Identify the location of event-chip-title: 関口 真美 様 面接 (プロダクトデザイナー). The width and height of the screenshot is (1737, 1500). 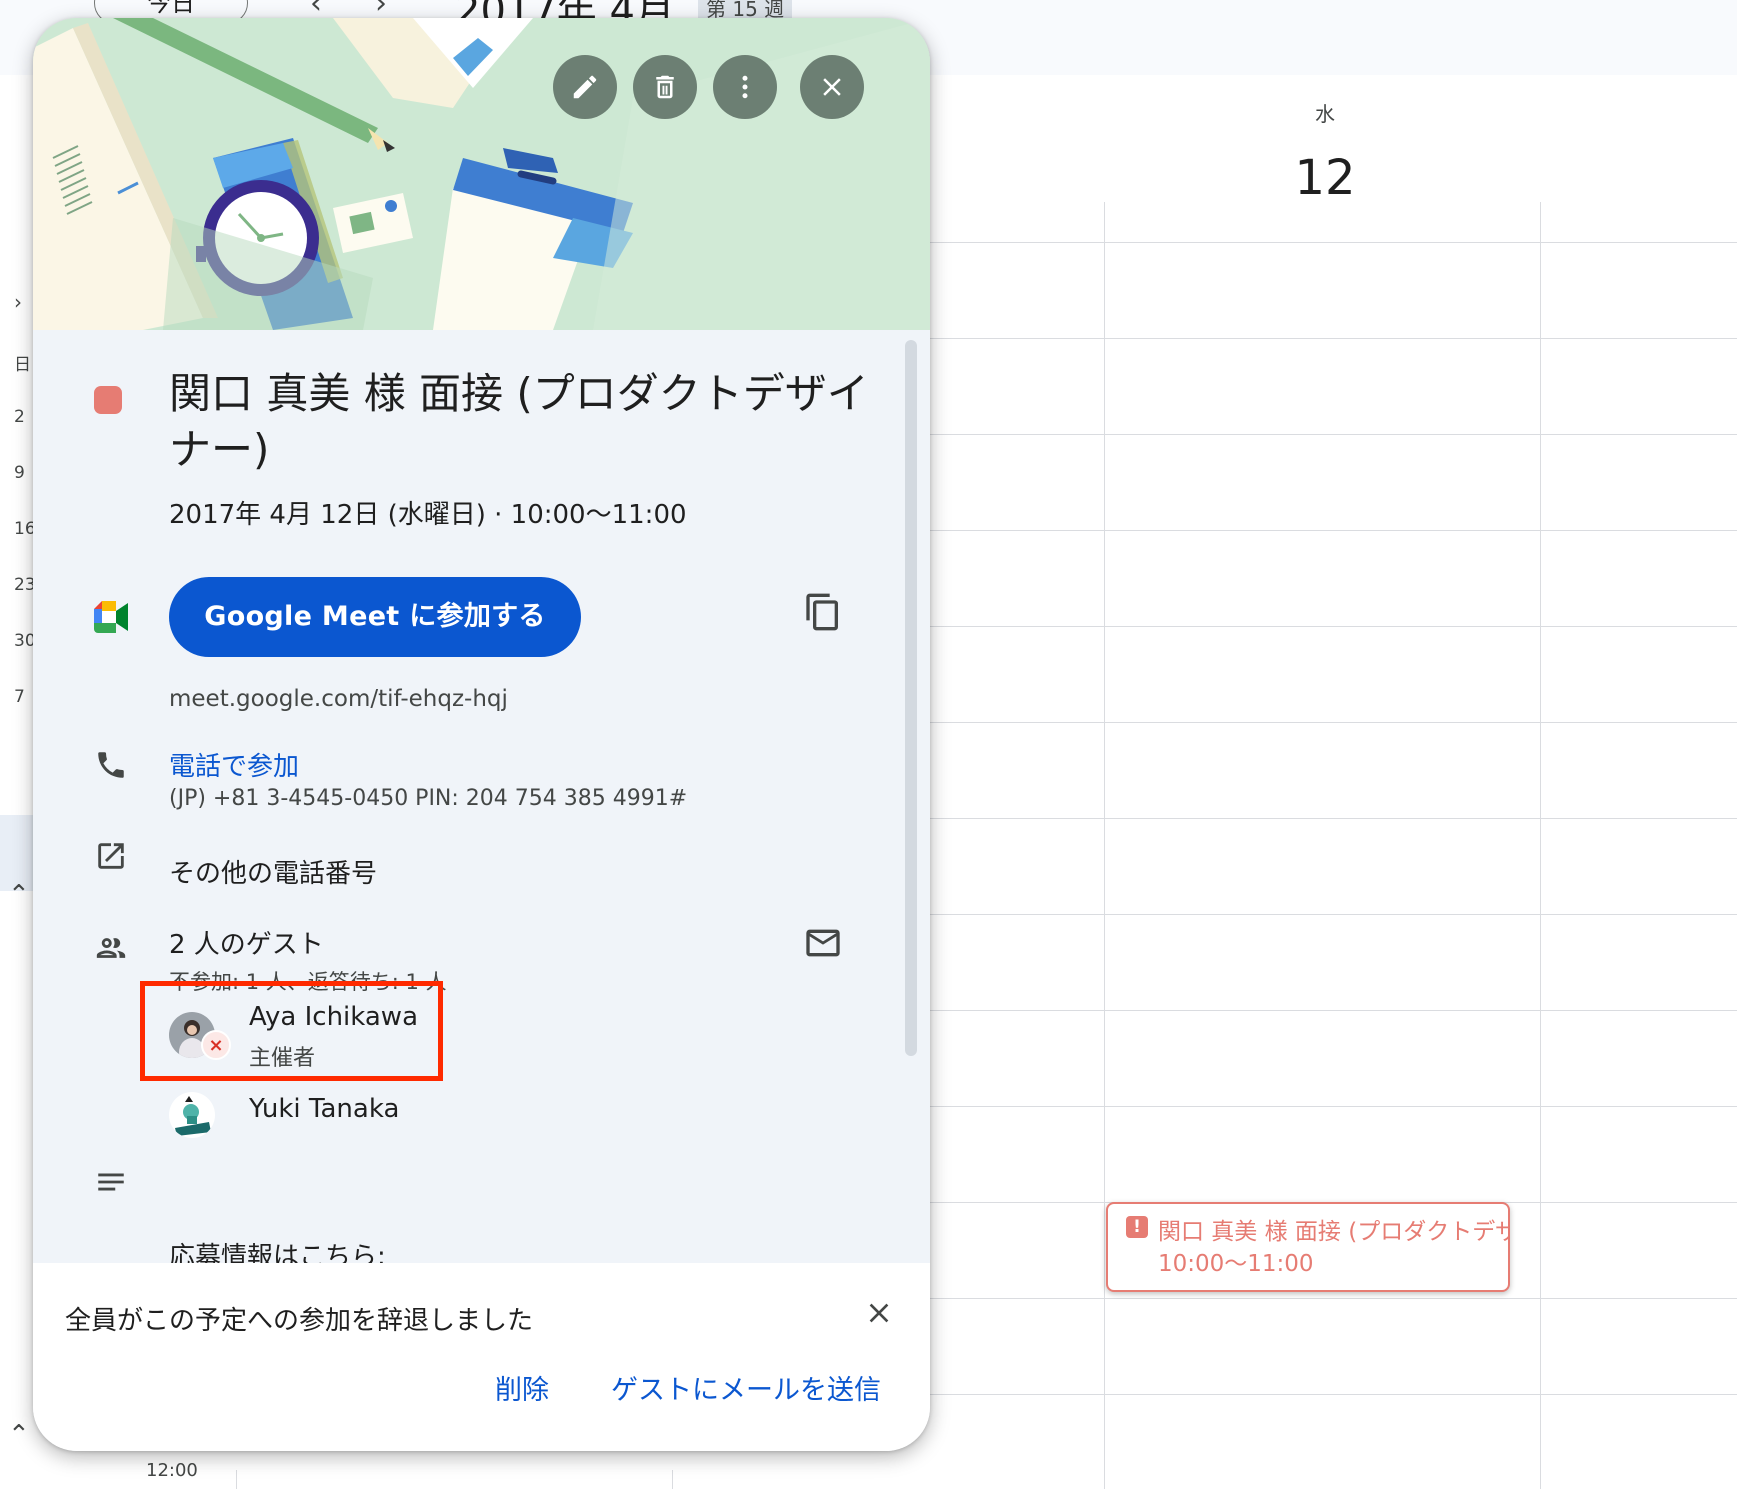
(1333, 1232).